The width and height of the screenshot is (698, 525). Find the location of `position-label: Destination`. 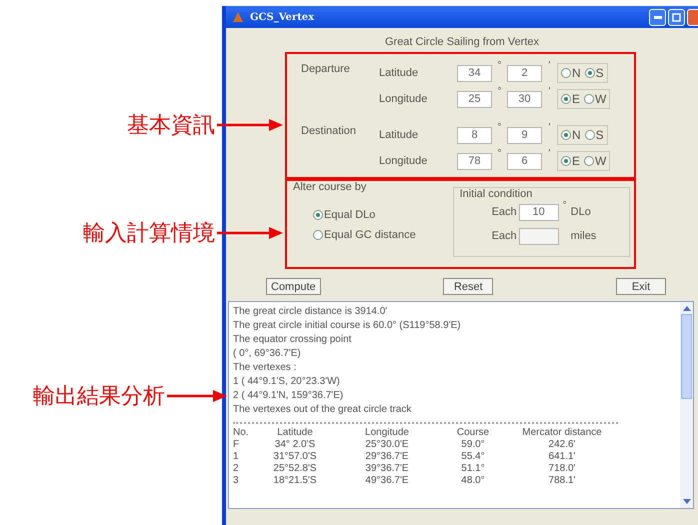

position-label: Destination is located at coordinates (329, 130).